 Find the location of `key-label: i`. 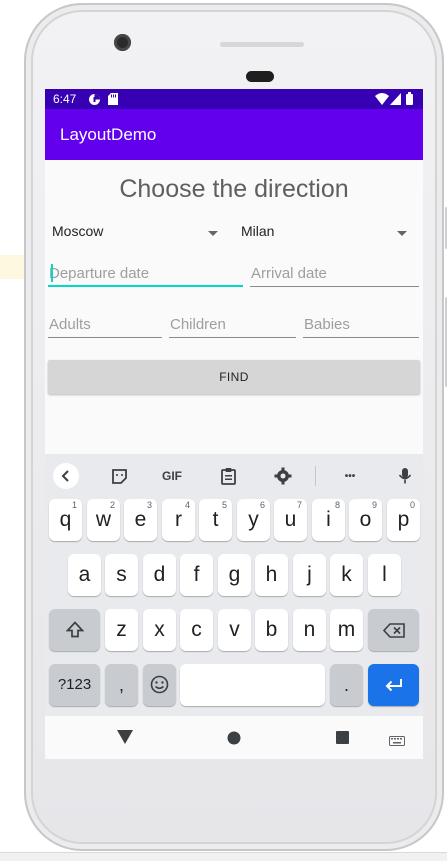

key-label: i is located at coordinates (328, 519).